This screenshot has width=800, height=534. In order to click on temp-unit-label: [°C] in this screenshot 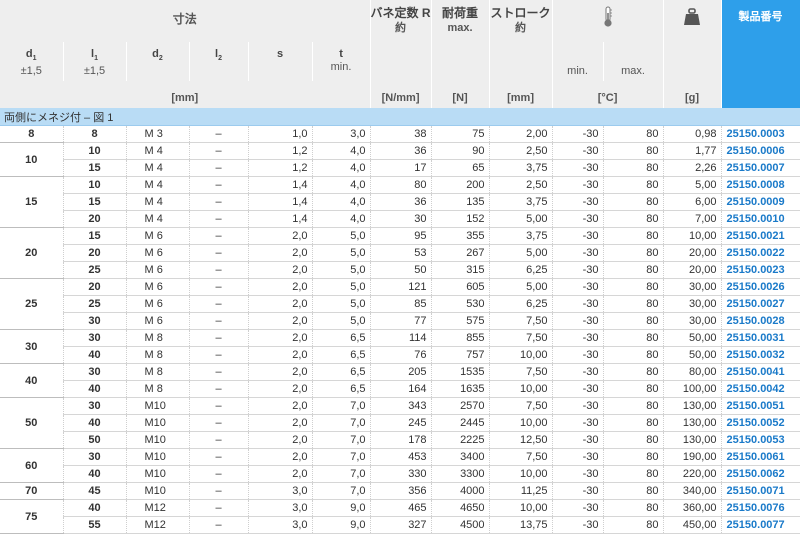, I will do `click(608, 94)`.